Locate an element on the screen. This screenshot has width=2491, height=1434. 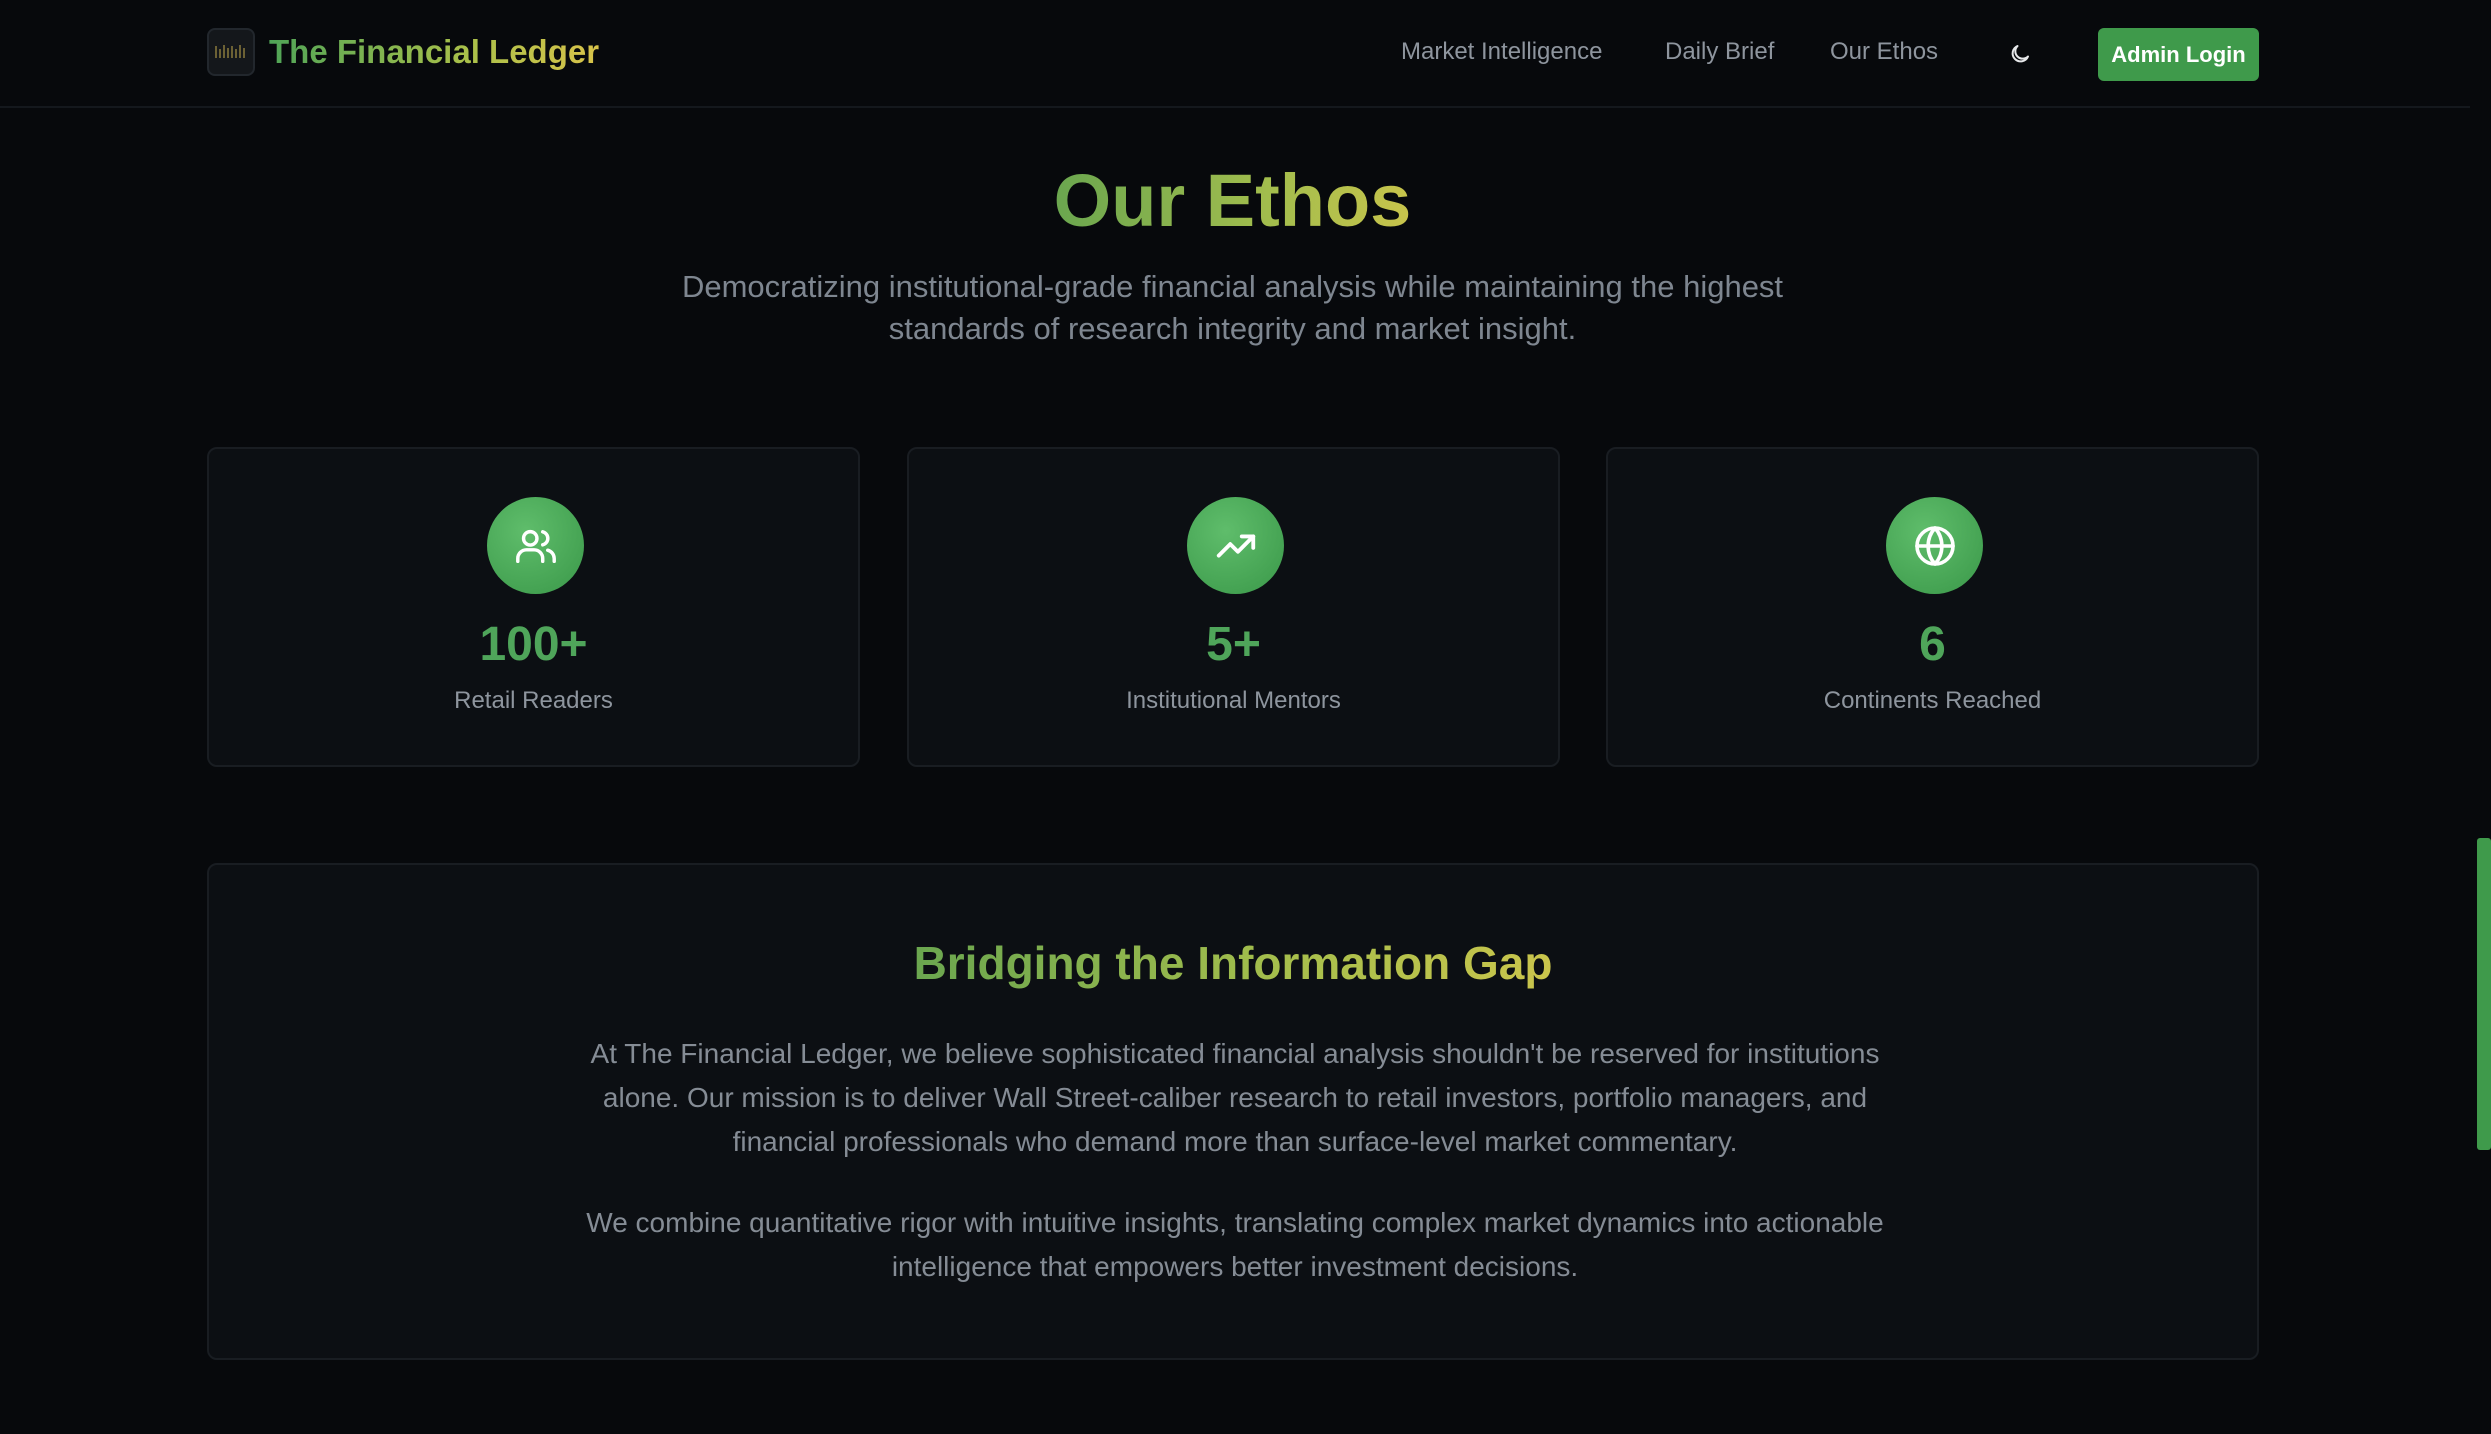
page-title: Our Ethos is located at coordinates (1232, 200).